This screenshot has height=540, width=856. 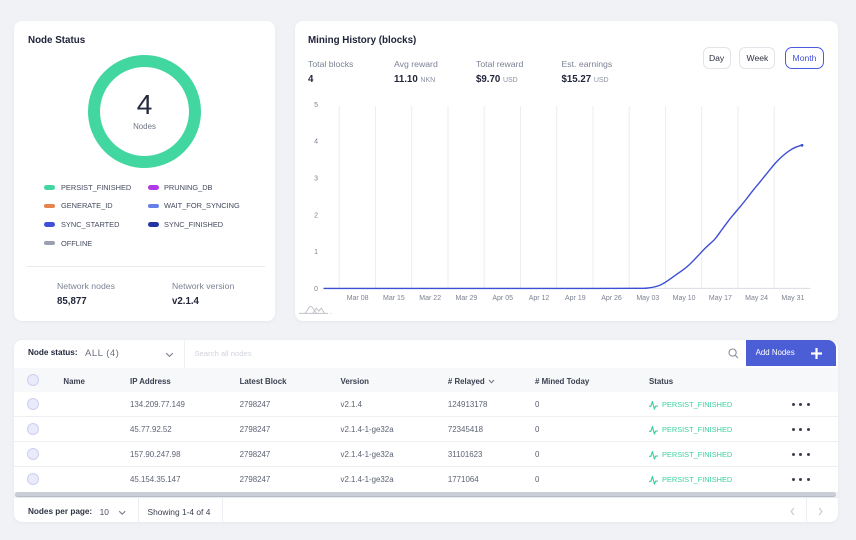 What do you see at coordinates (575, 298) in the screenshot?
I see `svg-text: Apr 19` at bounding box center [575, 298].